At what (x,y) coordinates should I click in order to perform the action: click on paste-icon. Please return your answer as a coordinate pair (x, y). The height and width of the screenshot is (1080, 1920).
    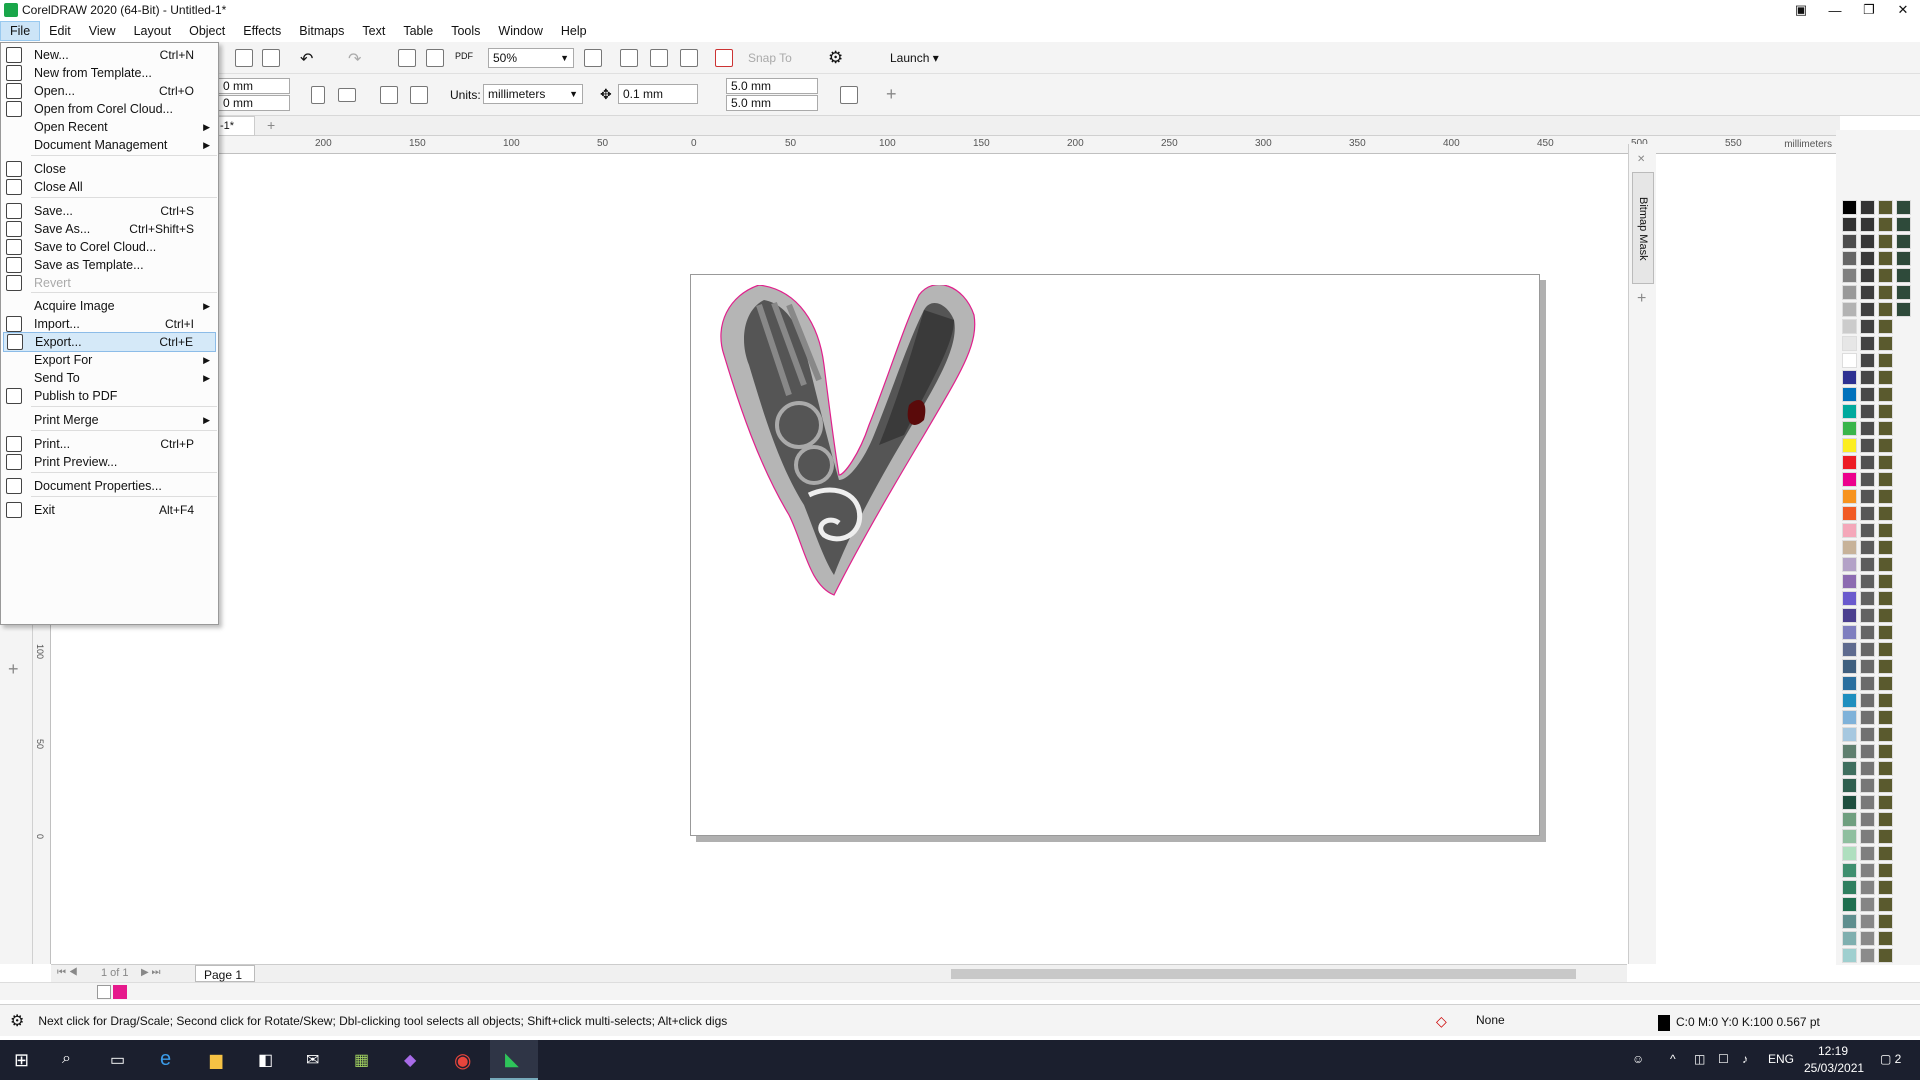
    Looking at the image, I should click on (271, 58).